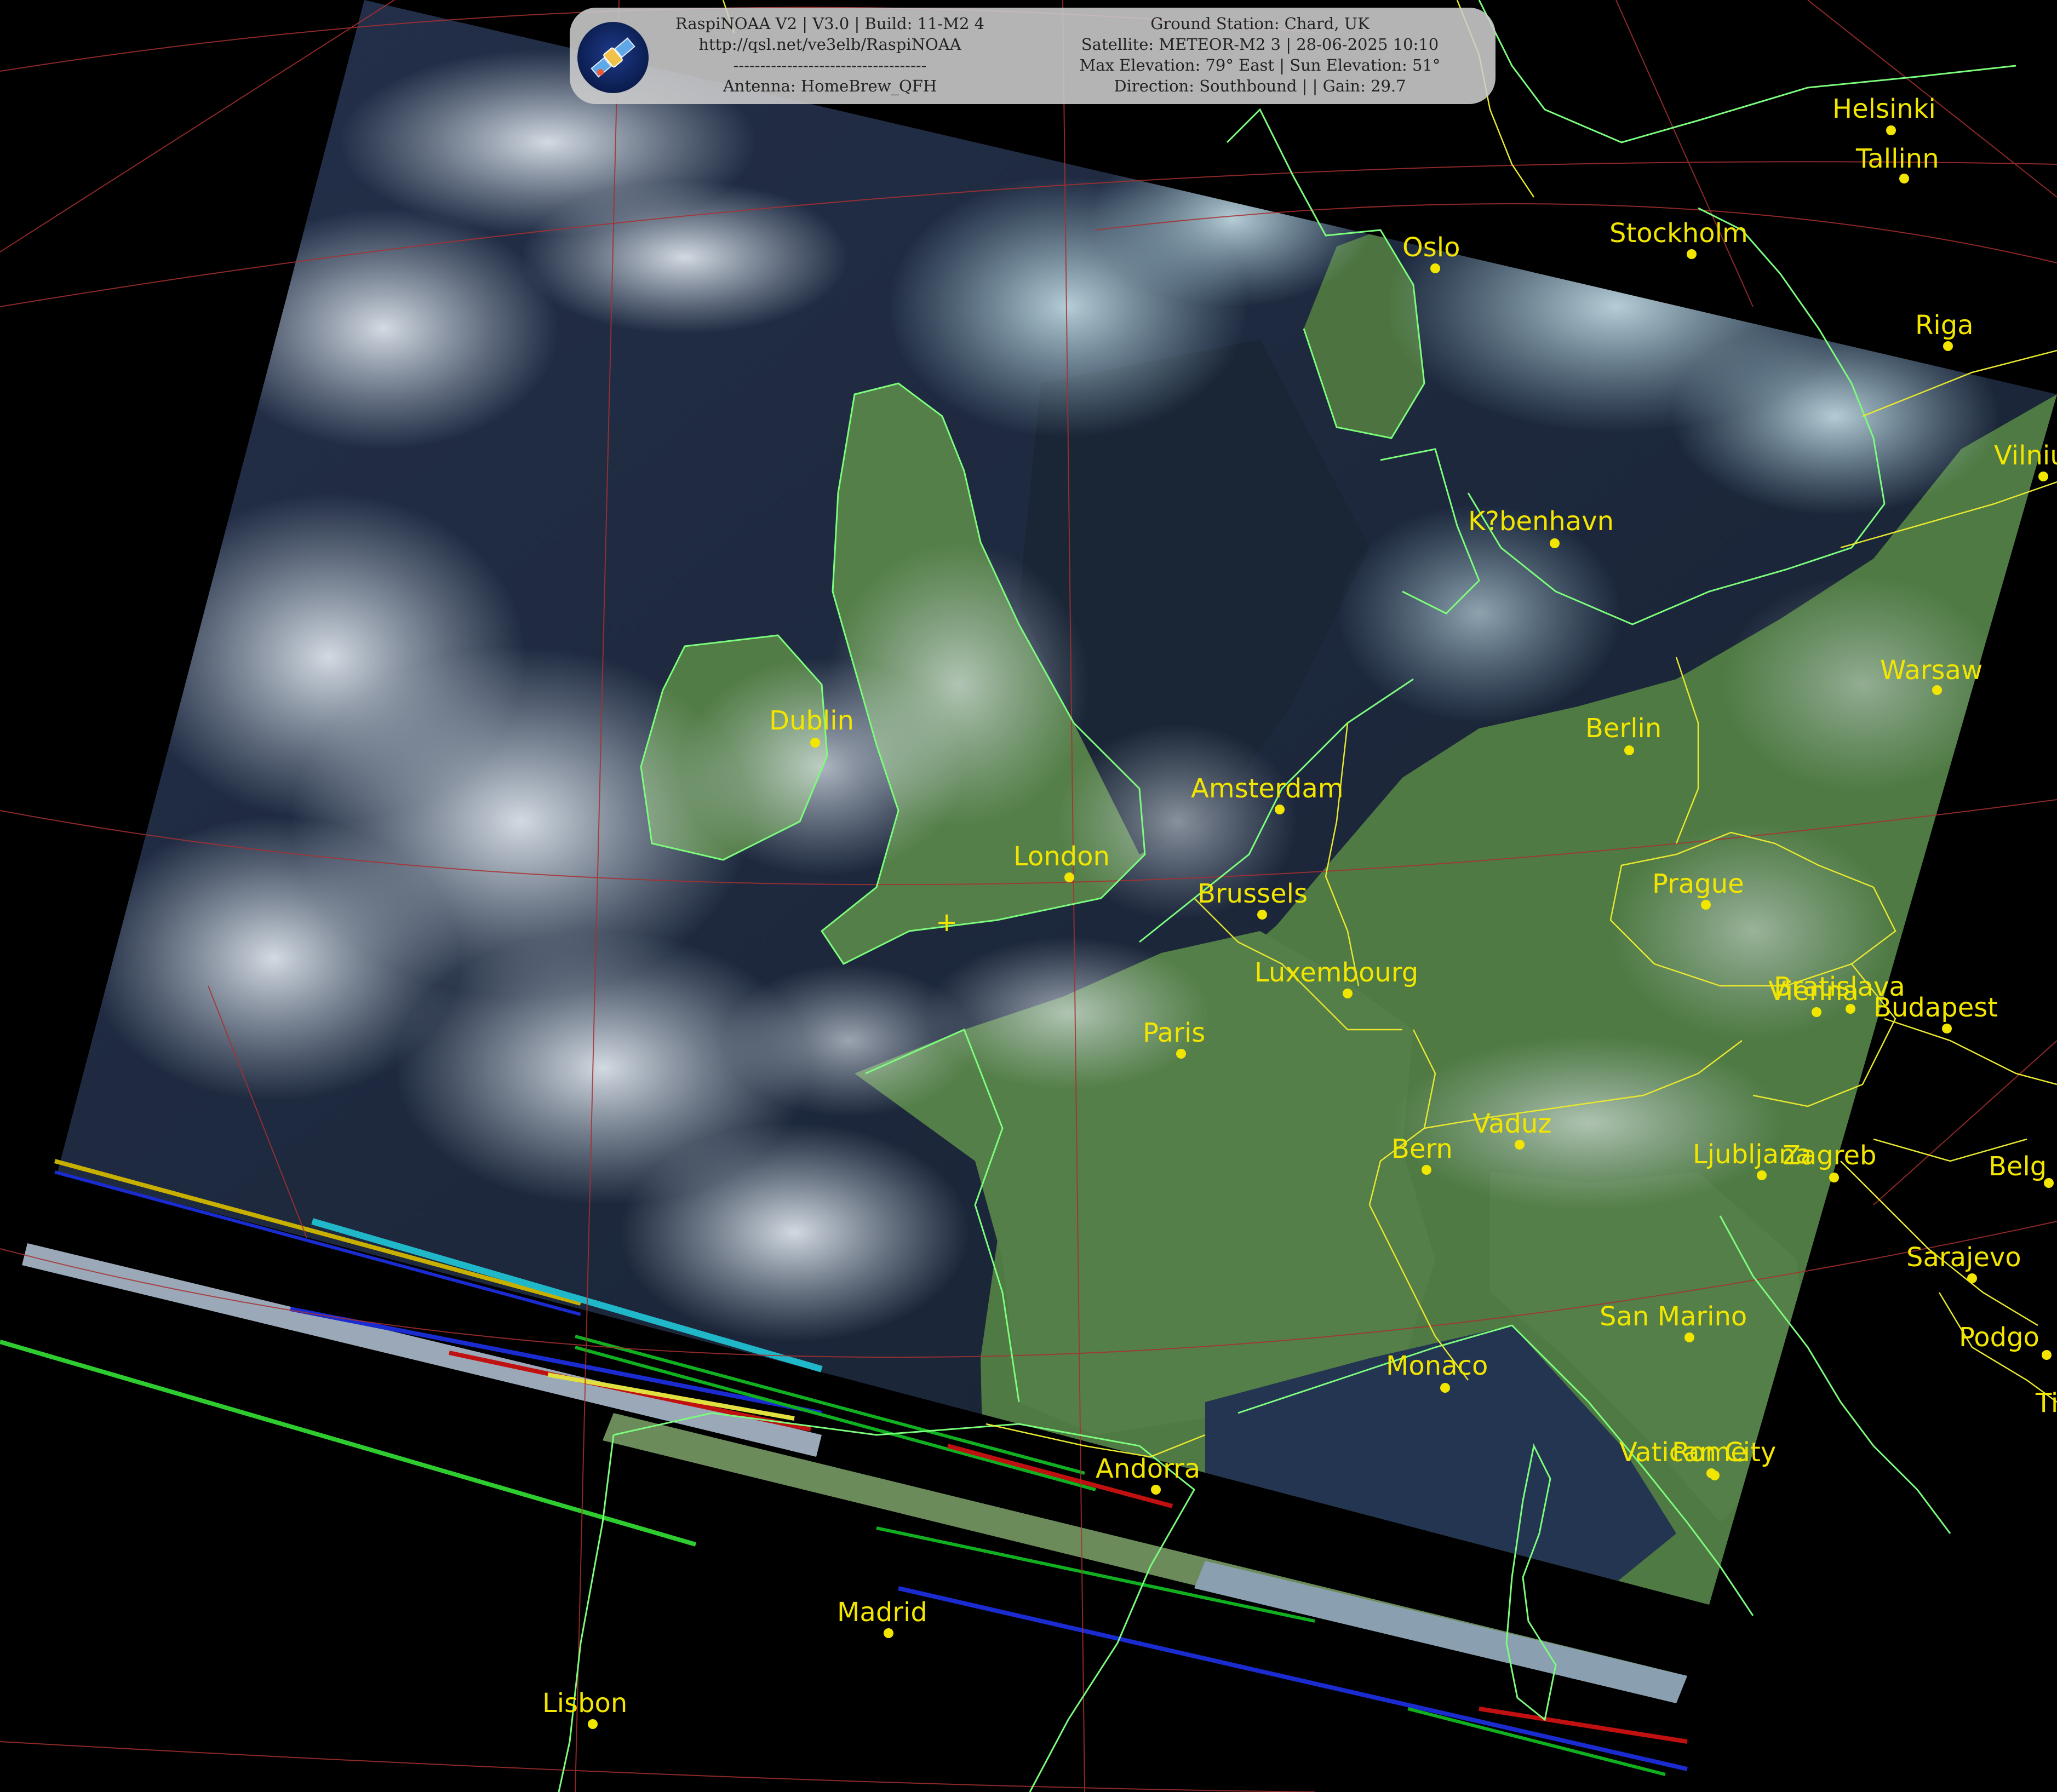 This screenshot has height=1792, width=2057. What do you see at coordinates (1623, 728) in the screenshot?
I see `svg-text: Berlin` at bounding box center [1623, 728].